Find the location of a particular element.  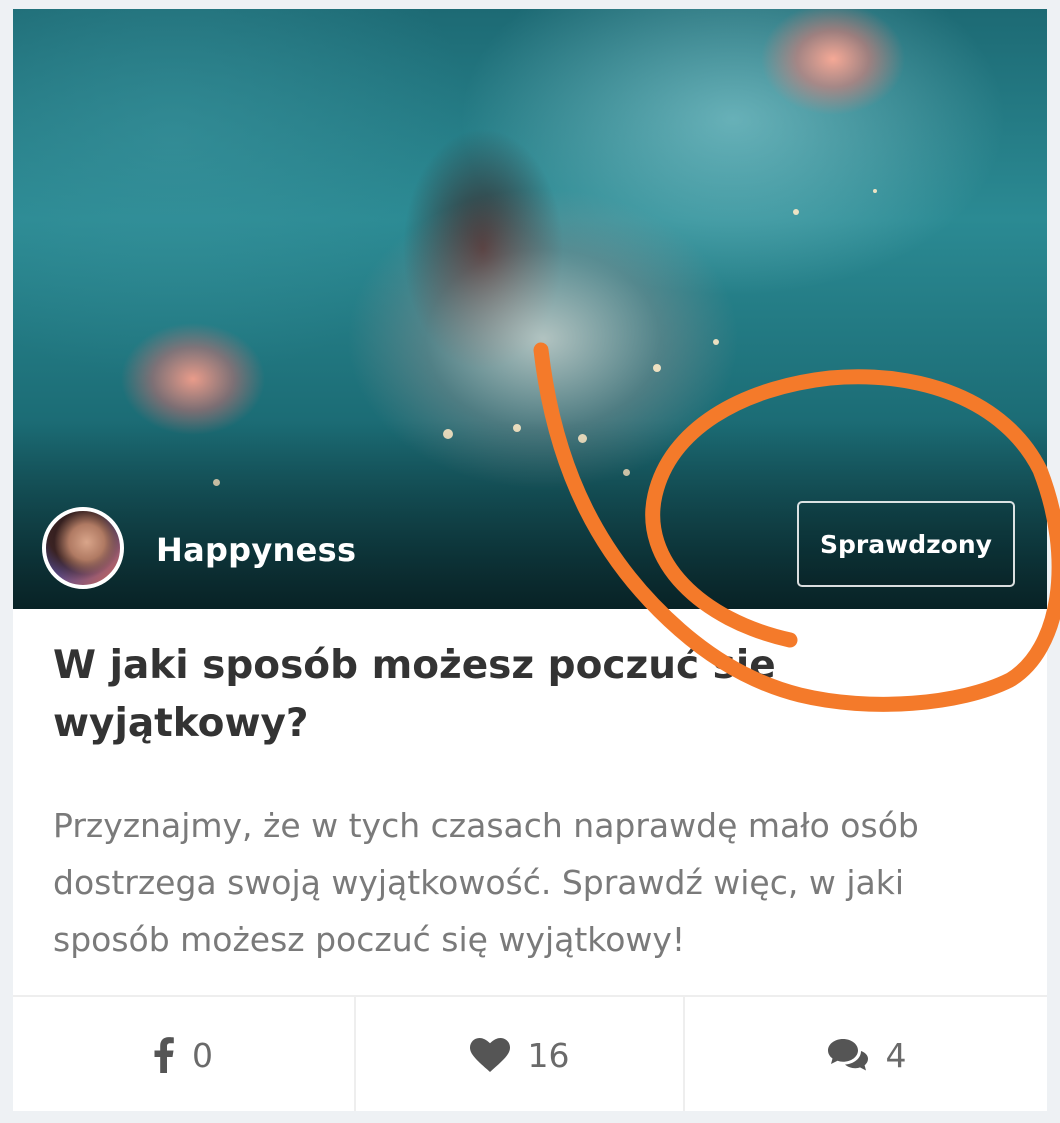

verified-badge: Sprawdzony is located at coordinates (906, 544).